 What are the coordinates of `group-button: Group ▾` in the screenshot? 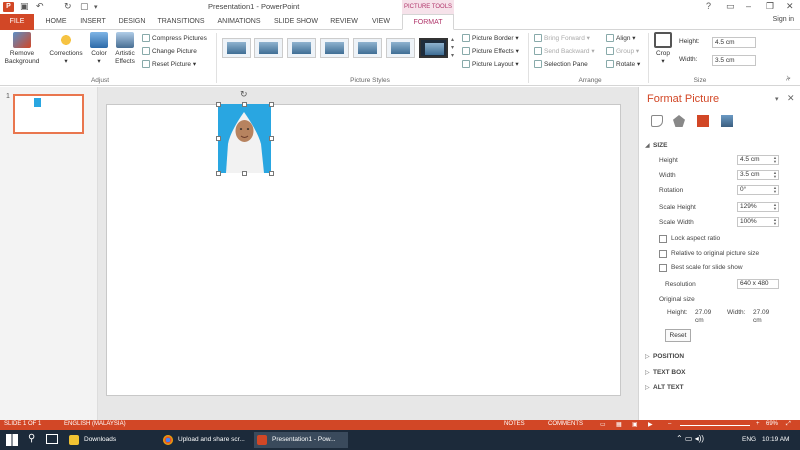 It's located at (622, 51).